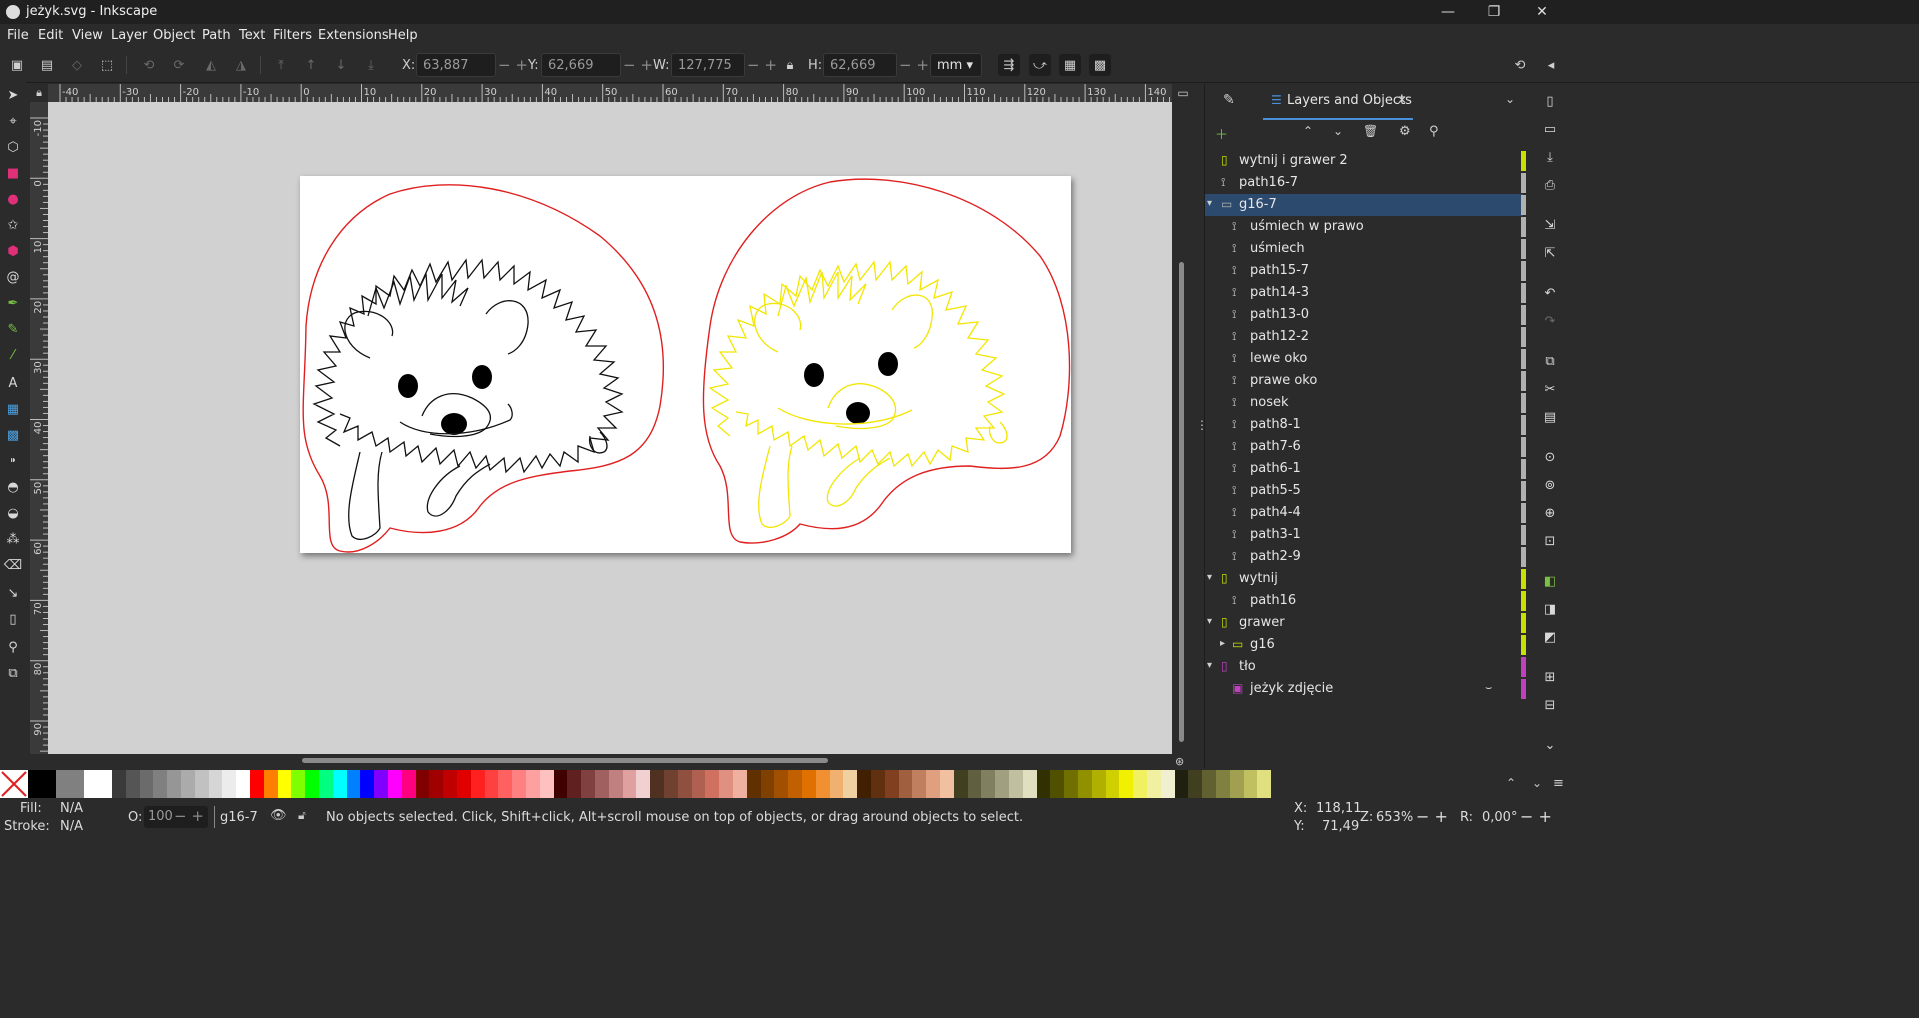 This screenshot has width=1919, height=1018. I want to click on connector-tool-icon: ↘, so click(13, 593).